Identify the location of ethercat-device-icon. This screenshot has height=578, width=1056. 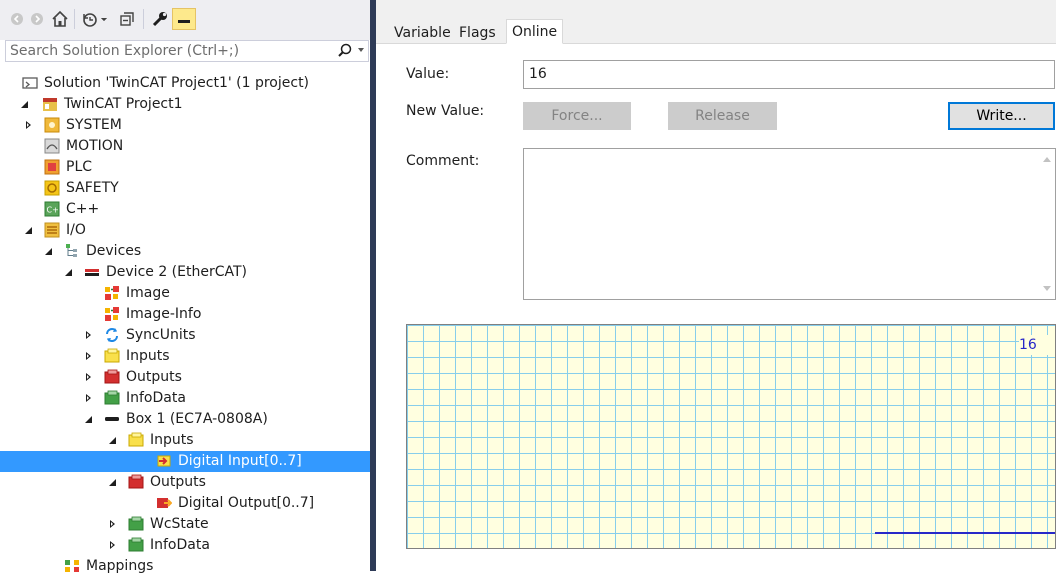
(92, 272).